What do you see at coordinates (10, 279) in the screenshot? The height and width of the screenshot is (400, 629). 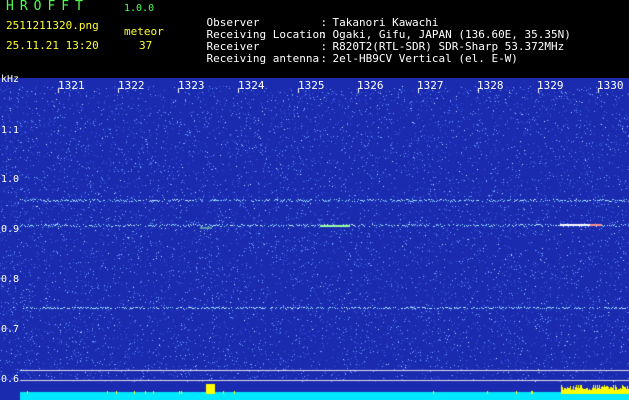 I see `freq-tick-label: 0.8` at bounding box center [10, 279].